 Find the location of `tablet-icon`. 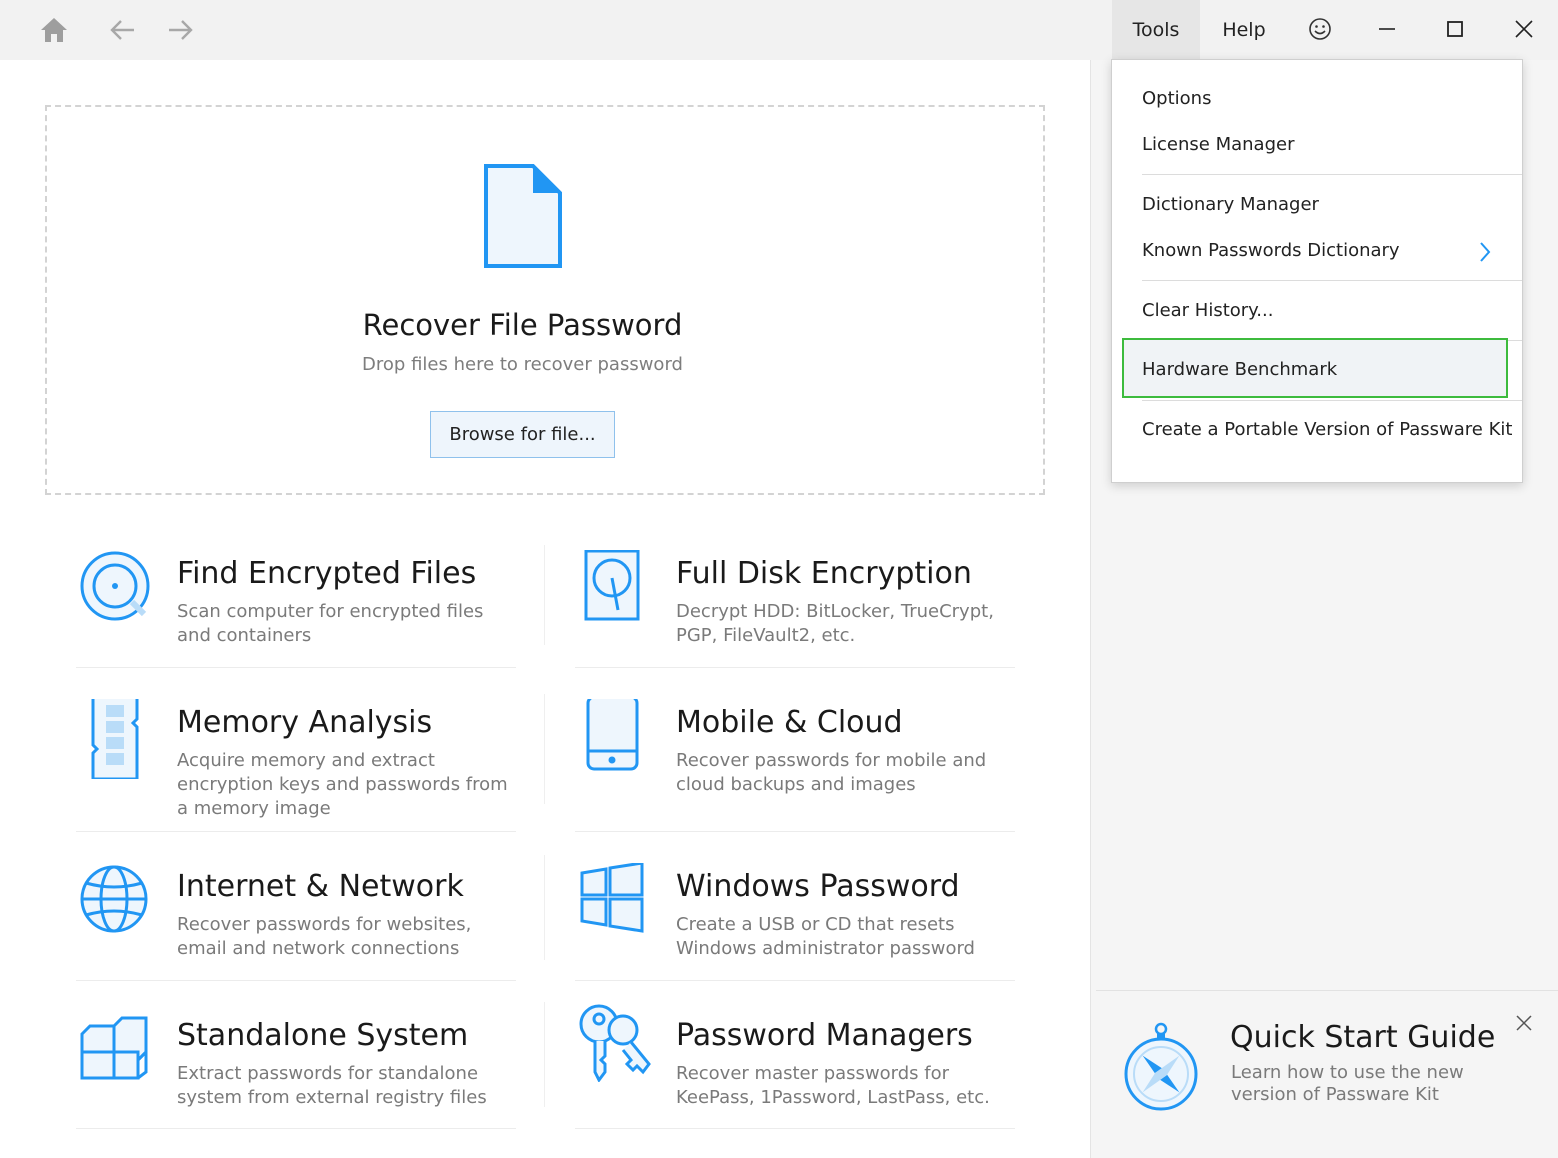

tablet-icon is located at coordinates (612, 735).